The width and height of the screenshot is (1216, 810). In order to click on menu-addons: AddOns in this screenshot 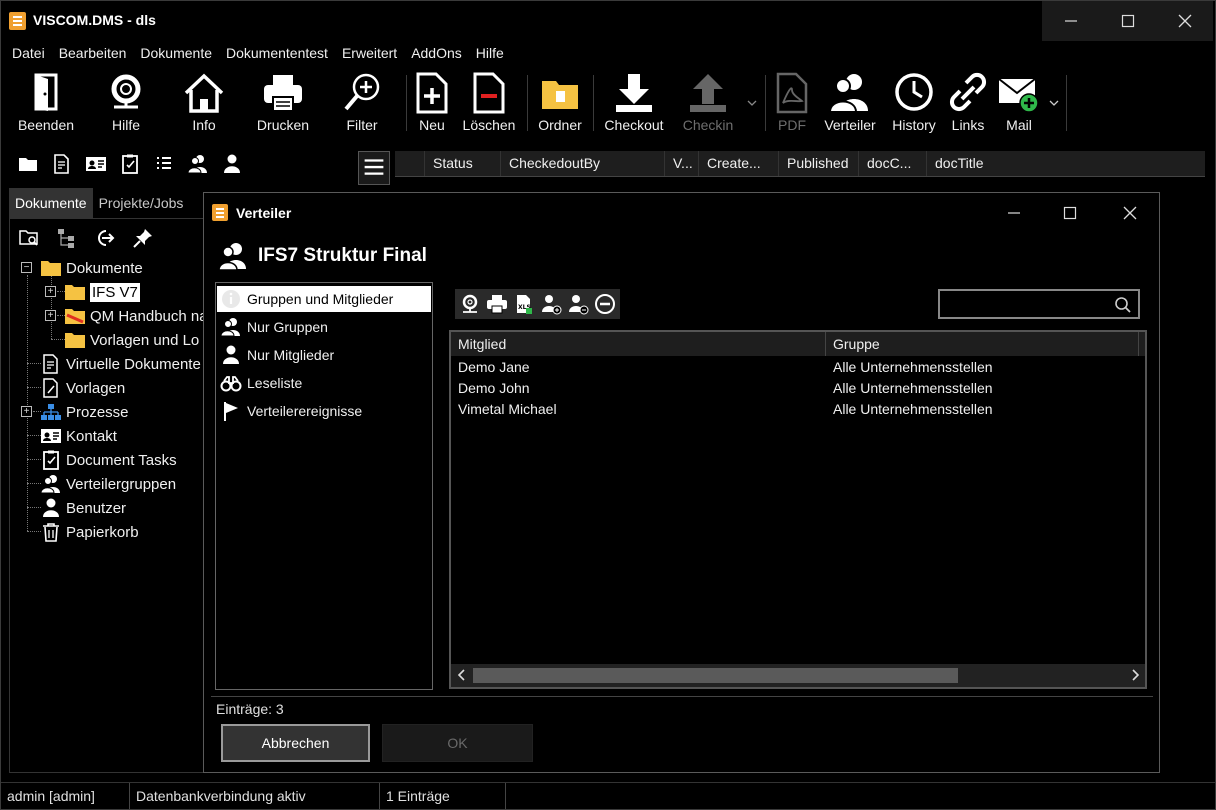, I will do `click(436, 54)`.